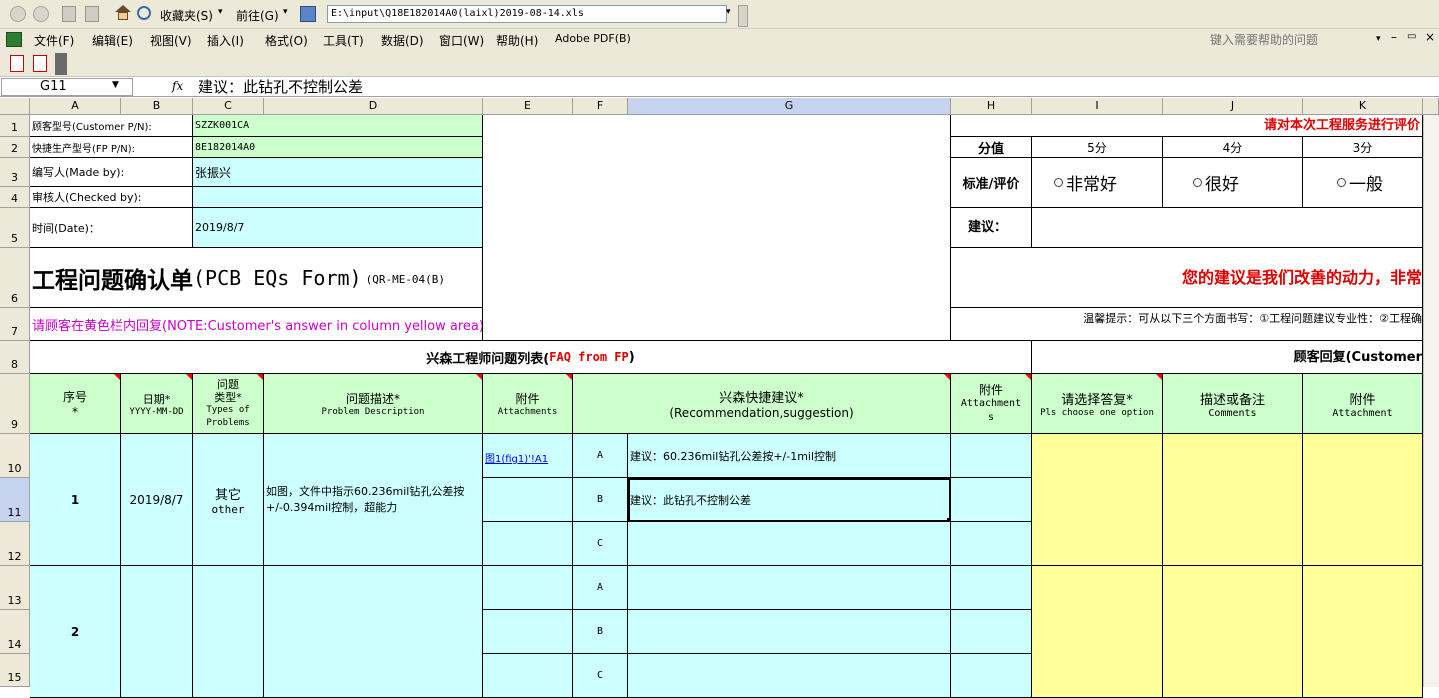 This screenshot has height=698, width=1439. I want to click on rating-option-excellent: 非常好, so click(1097, 183).